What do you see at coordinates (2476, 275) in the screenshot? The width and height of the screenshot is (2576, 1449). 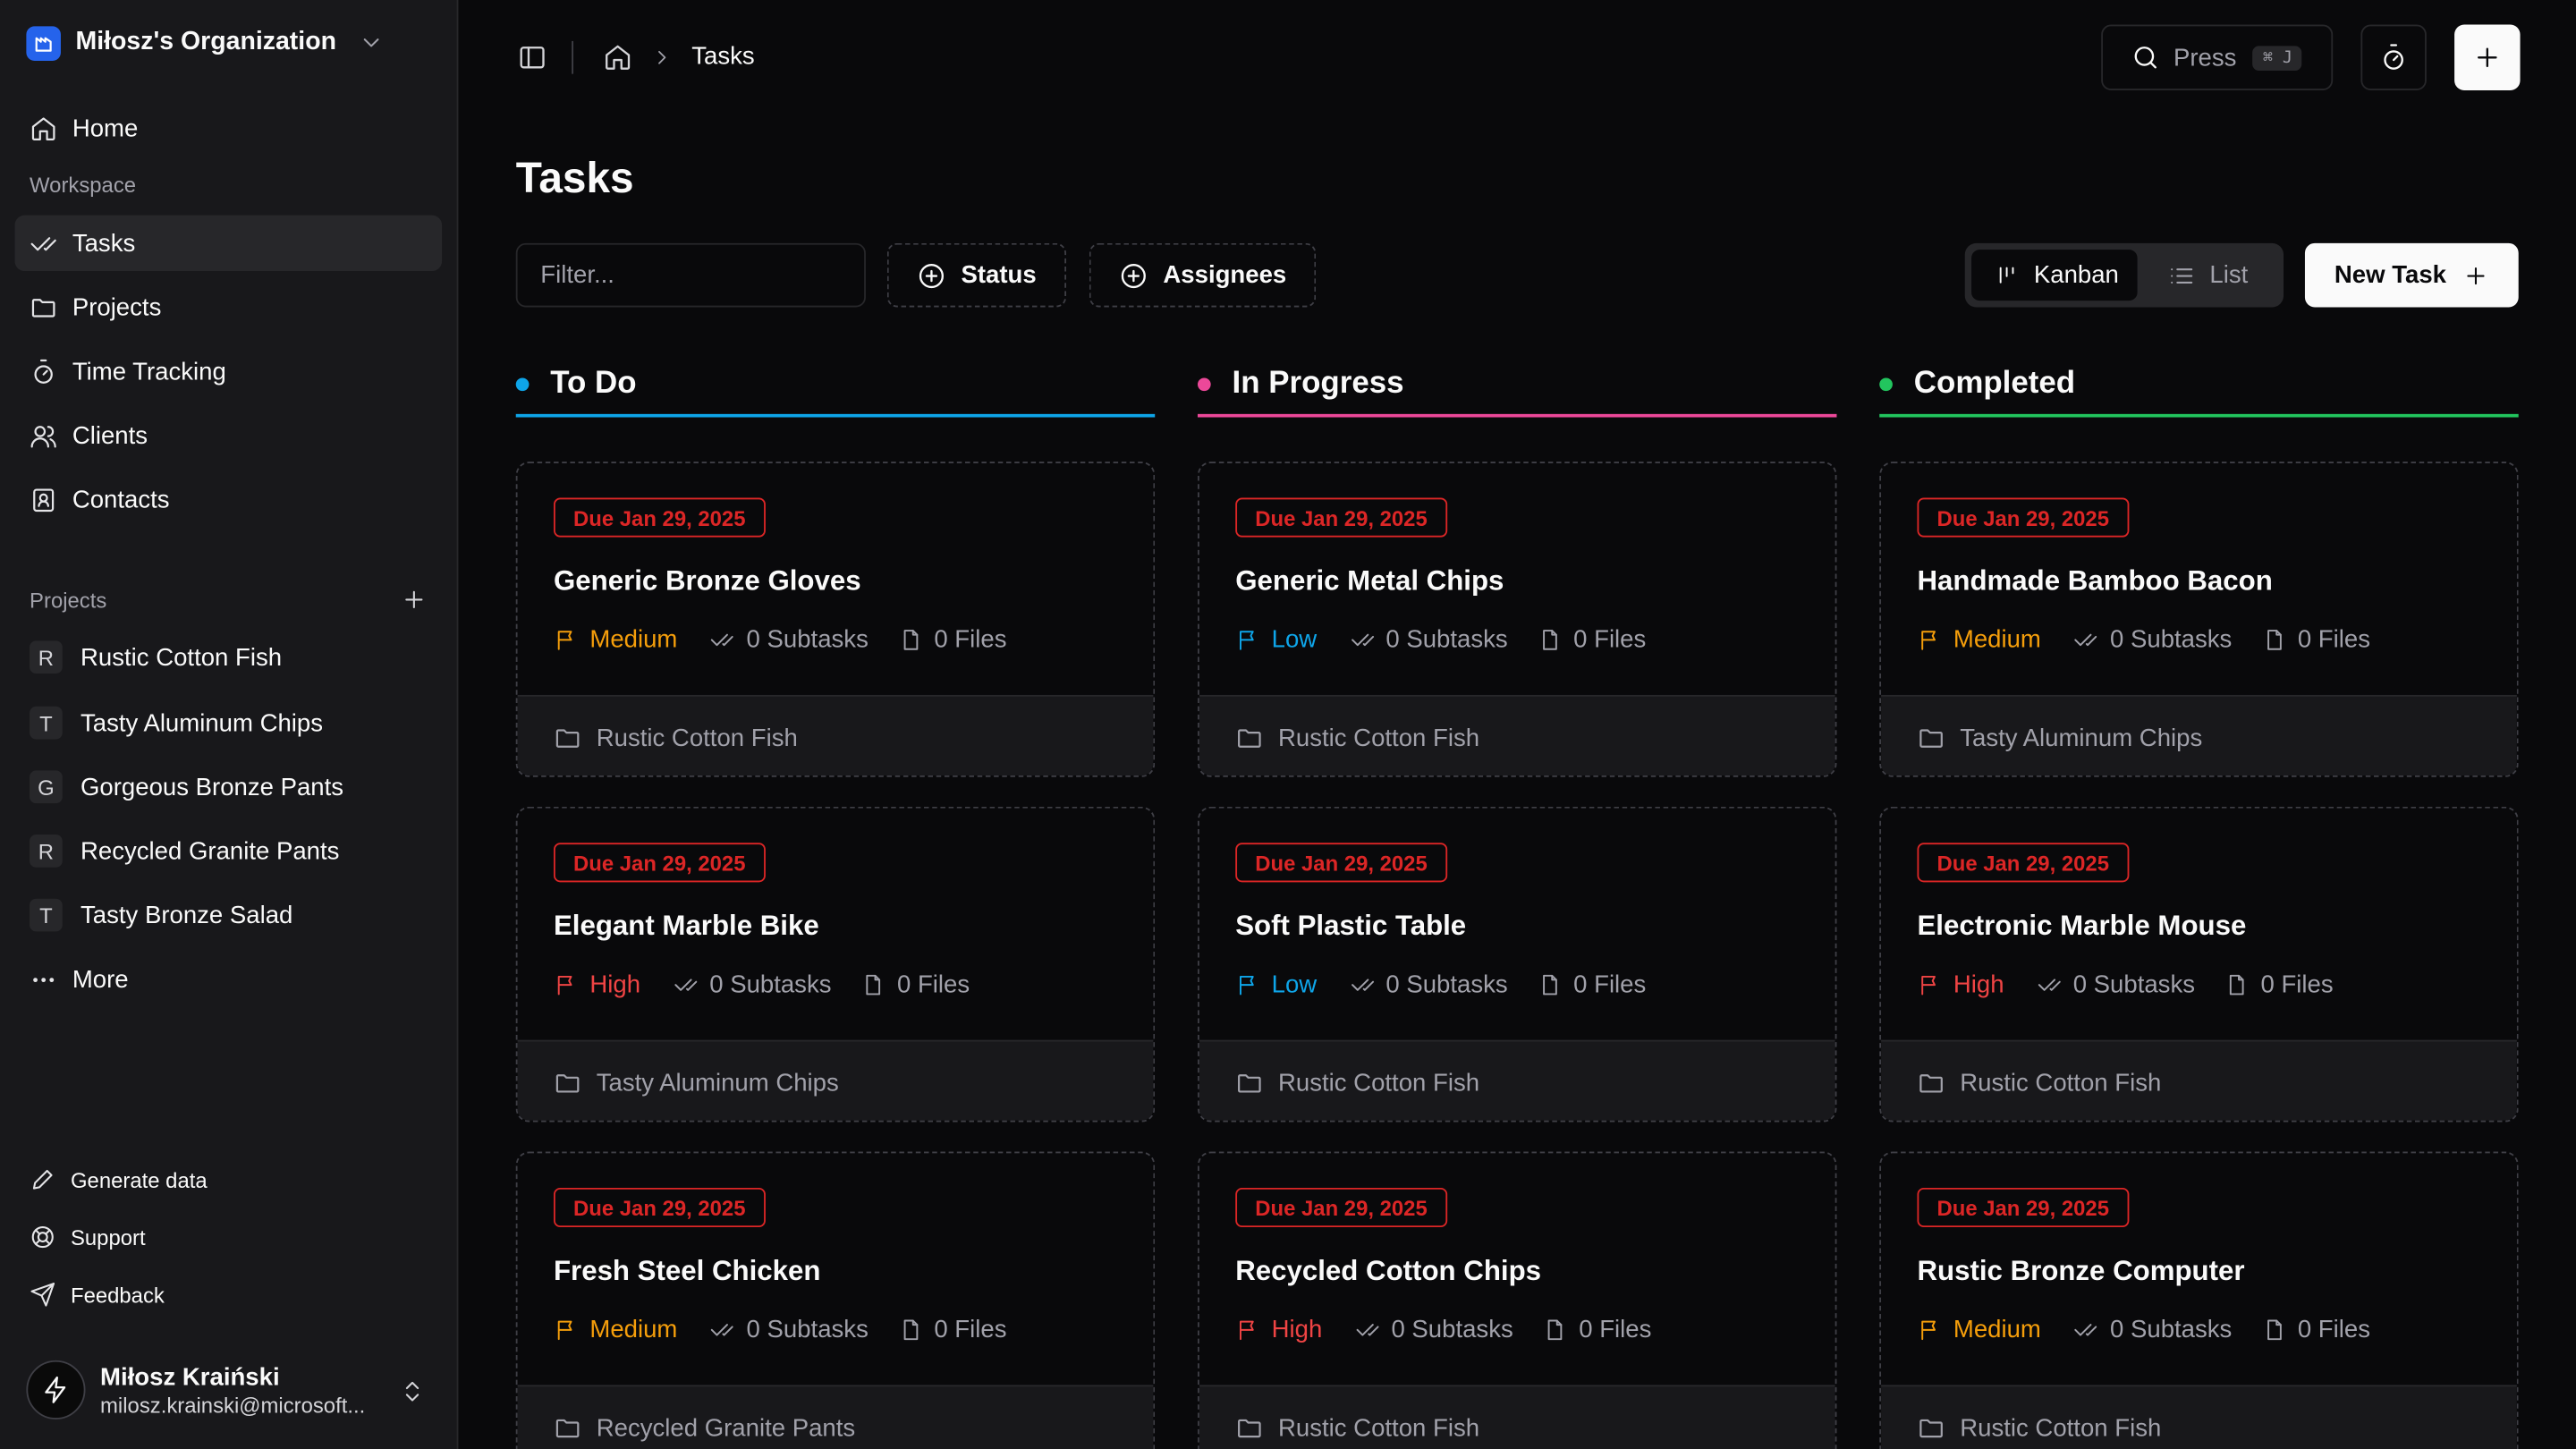 I see `plus-icon` at bounding box center [2476, 275].